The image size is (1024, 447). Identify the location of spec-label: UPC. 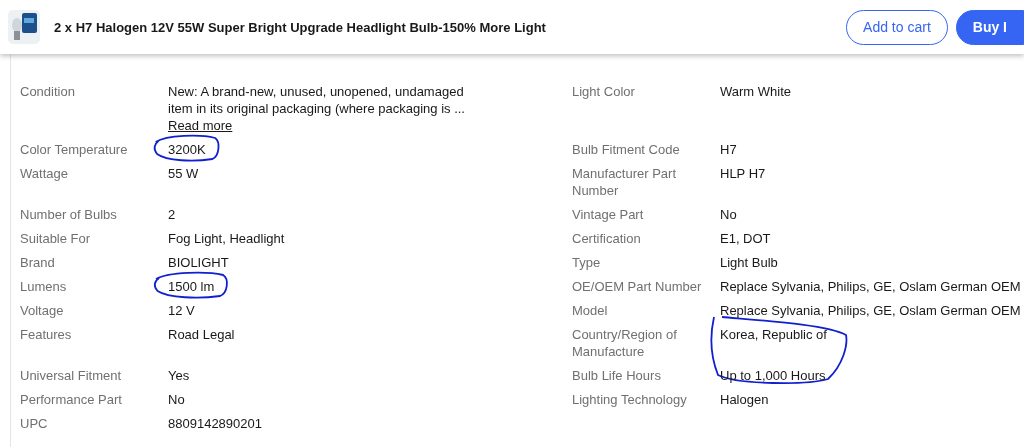
(34, 423).